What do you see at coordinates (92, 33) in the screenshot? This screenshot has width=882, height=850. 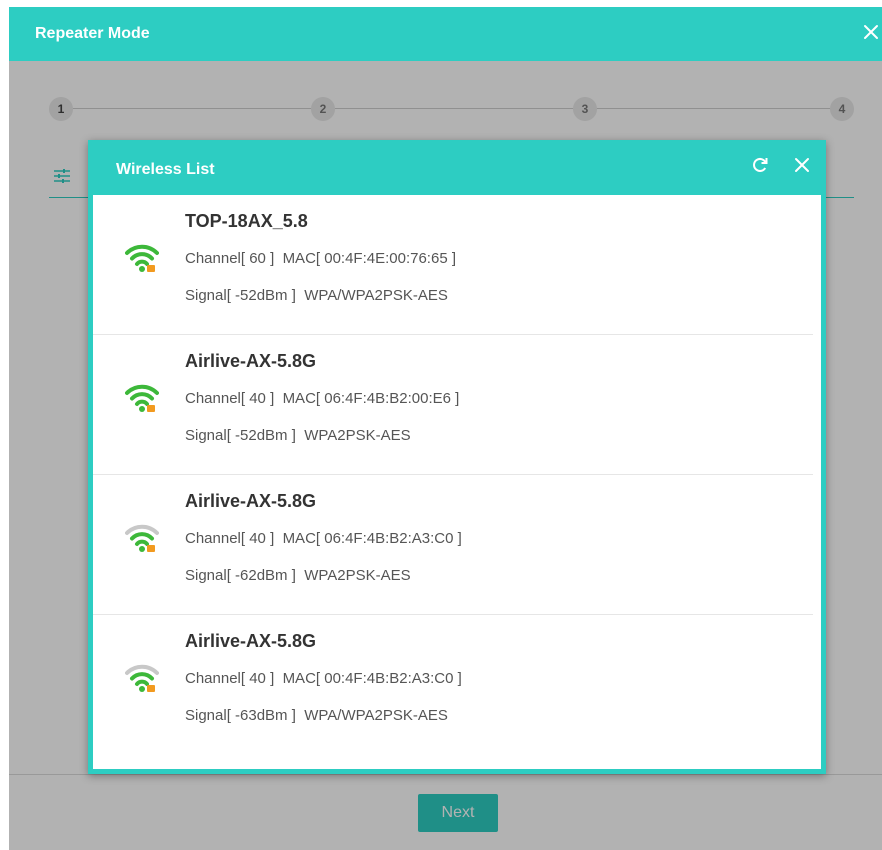 I see `dialog-title: Repeater Mode` at bounding box center [92, 33].